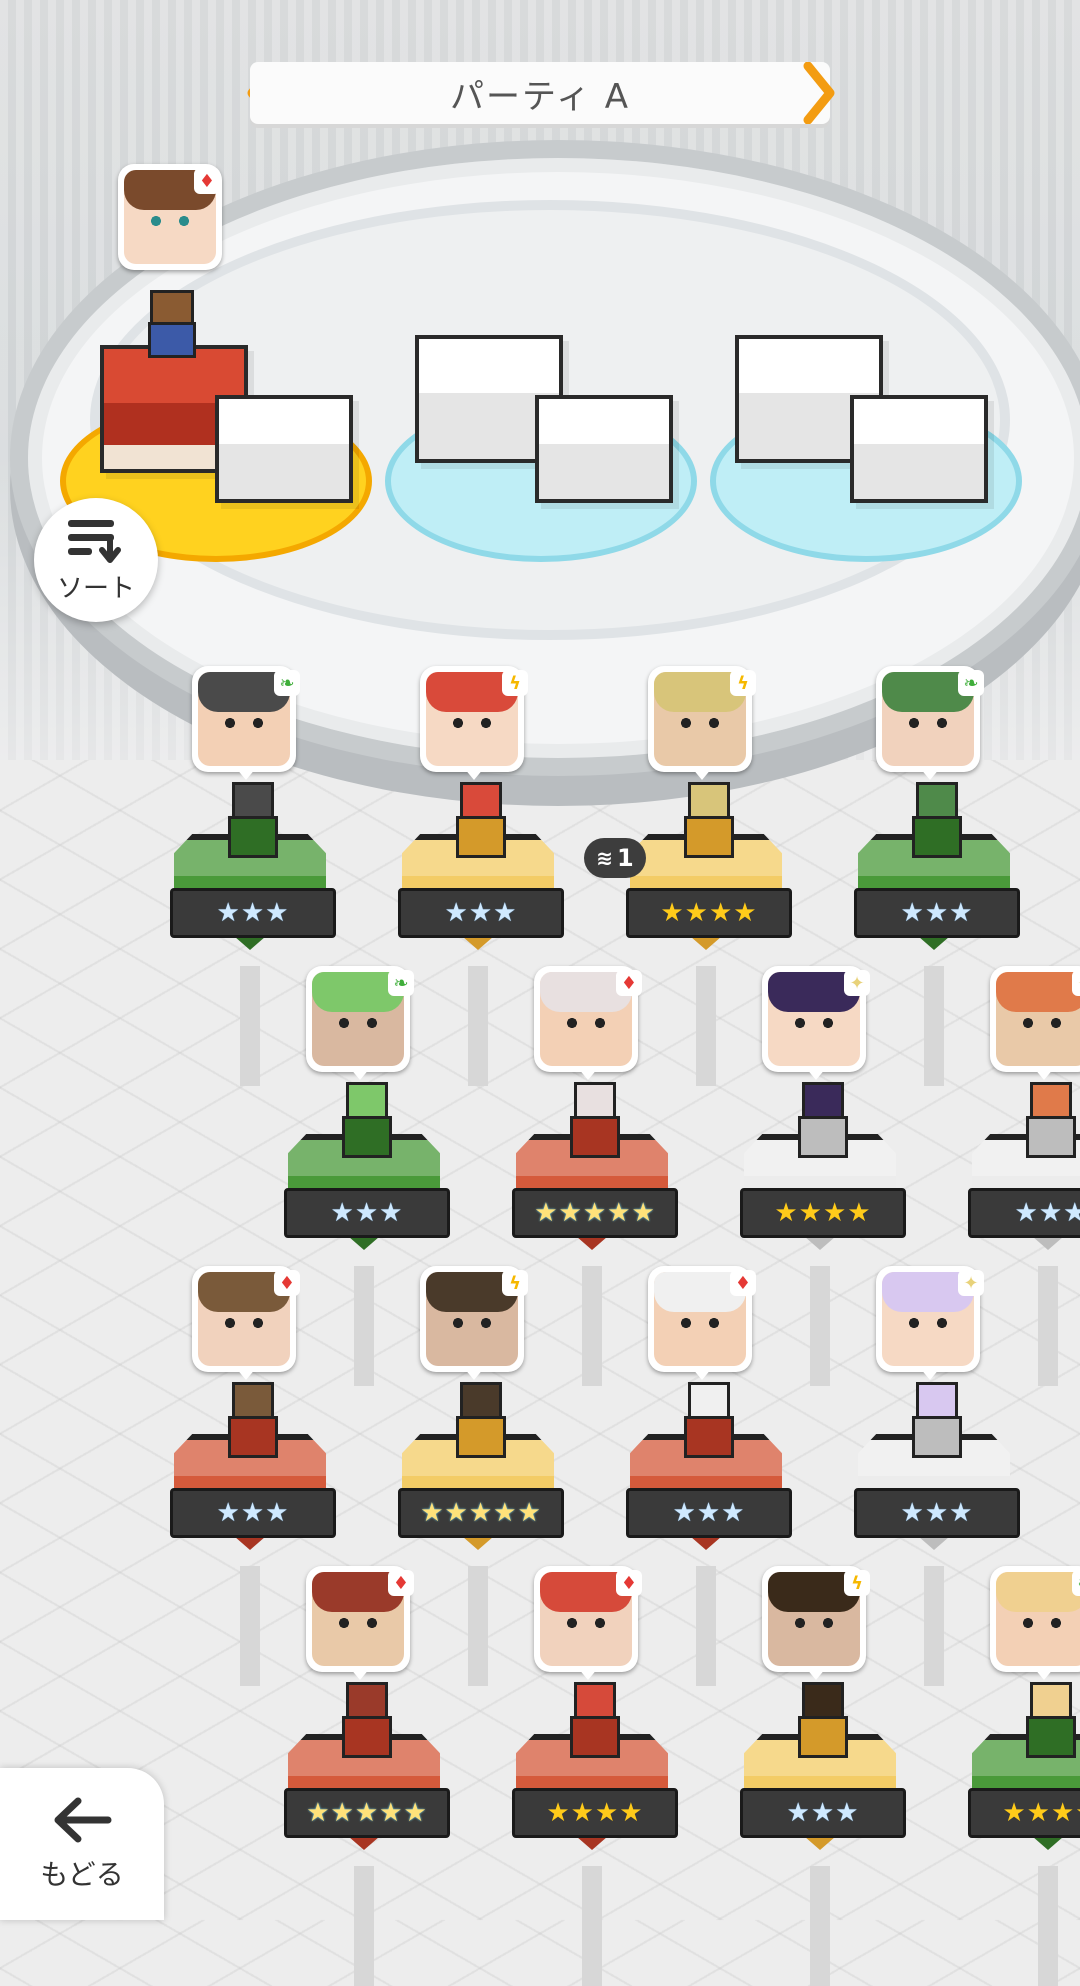  Describe the element at coordinates (94, 541) in the screenshot. I see `sort-icon` at that location.